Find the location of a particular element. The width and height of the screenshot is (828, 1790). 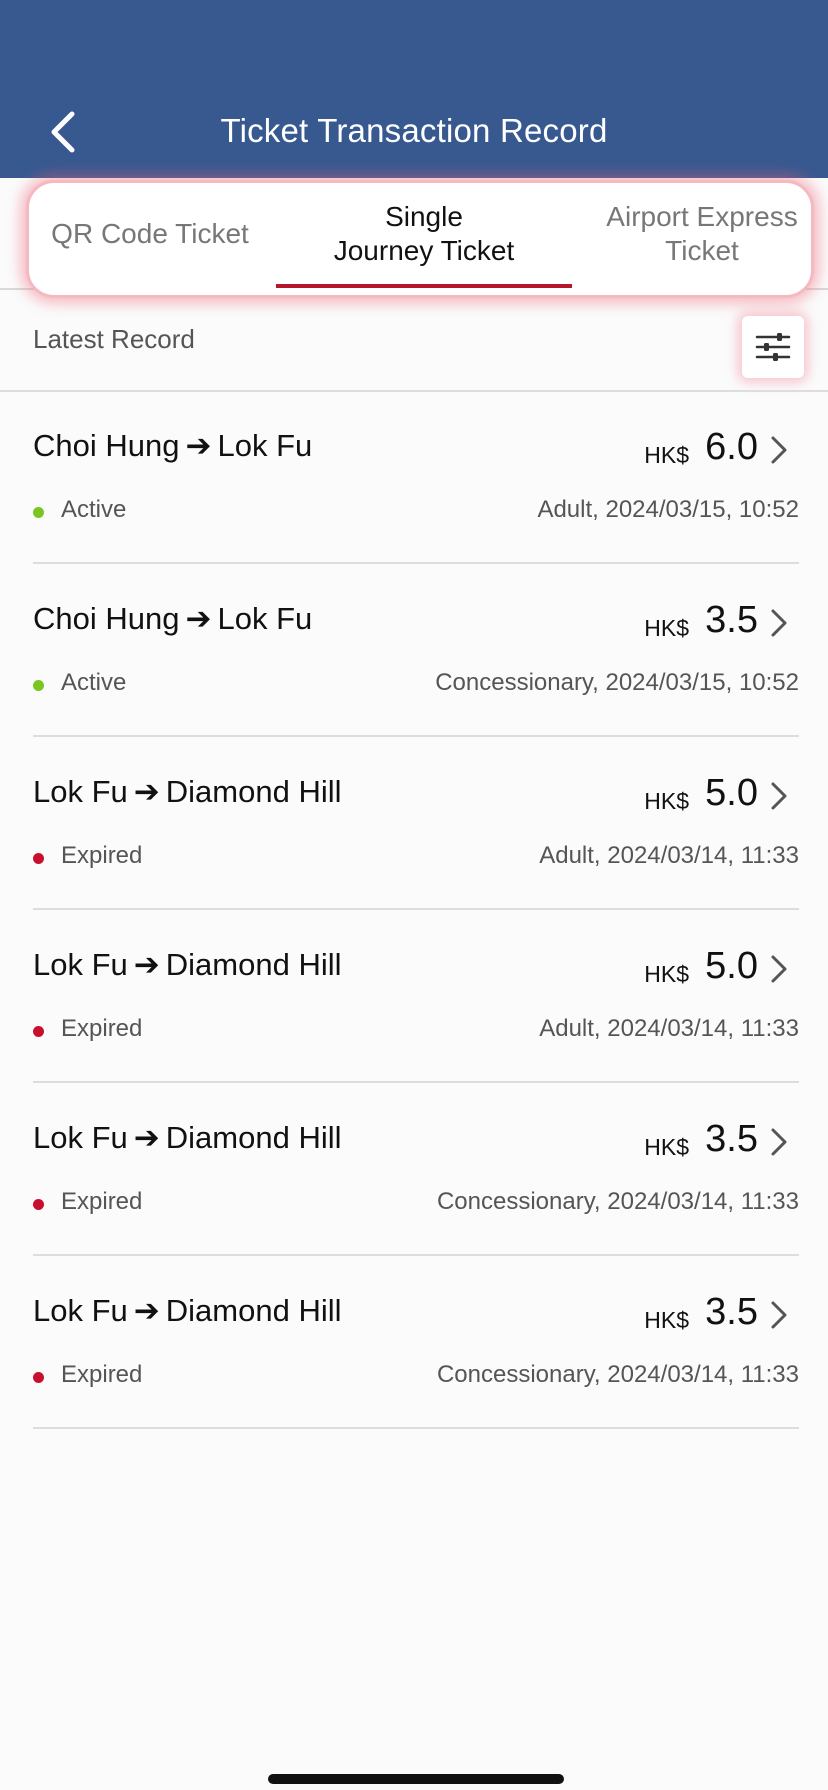

price-amount: 6.0 is located at coordinates (731, 447).